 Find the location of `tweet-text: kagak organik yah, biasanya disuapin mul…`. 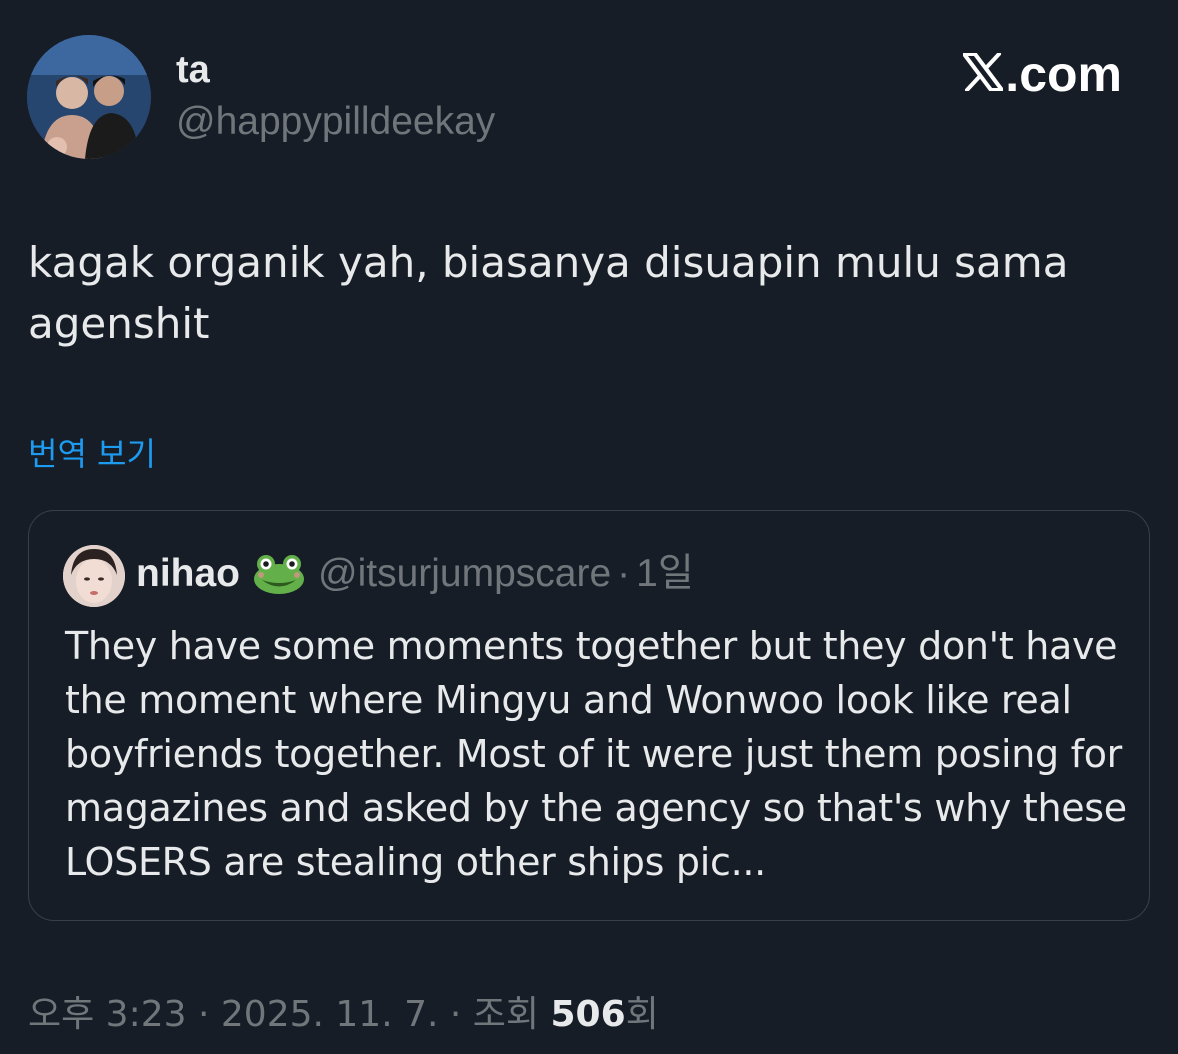

tweet-text: kagak organik yah, biasanya disuapin mul… is located at coordinates (548, 293).